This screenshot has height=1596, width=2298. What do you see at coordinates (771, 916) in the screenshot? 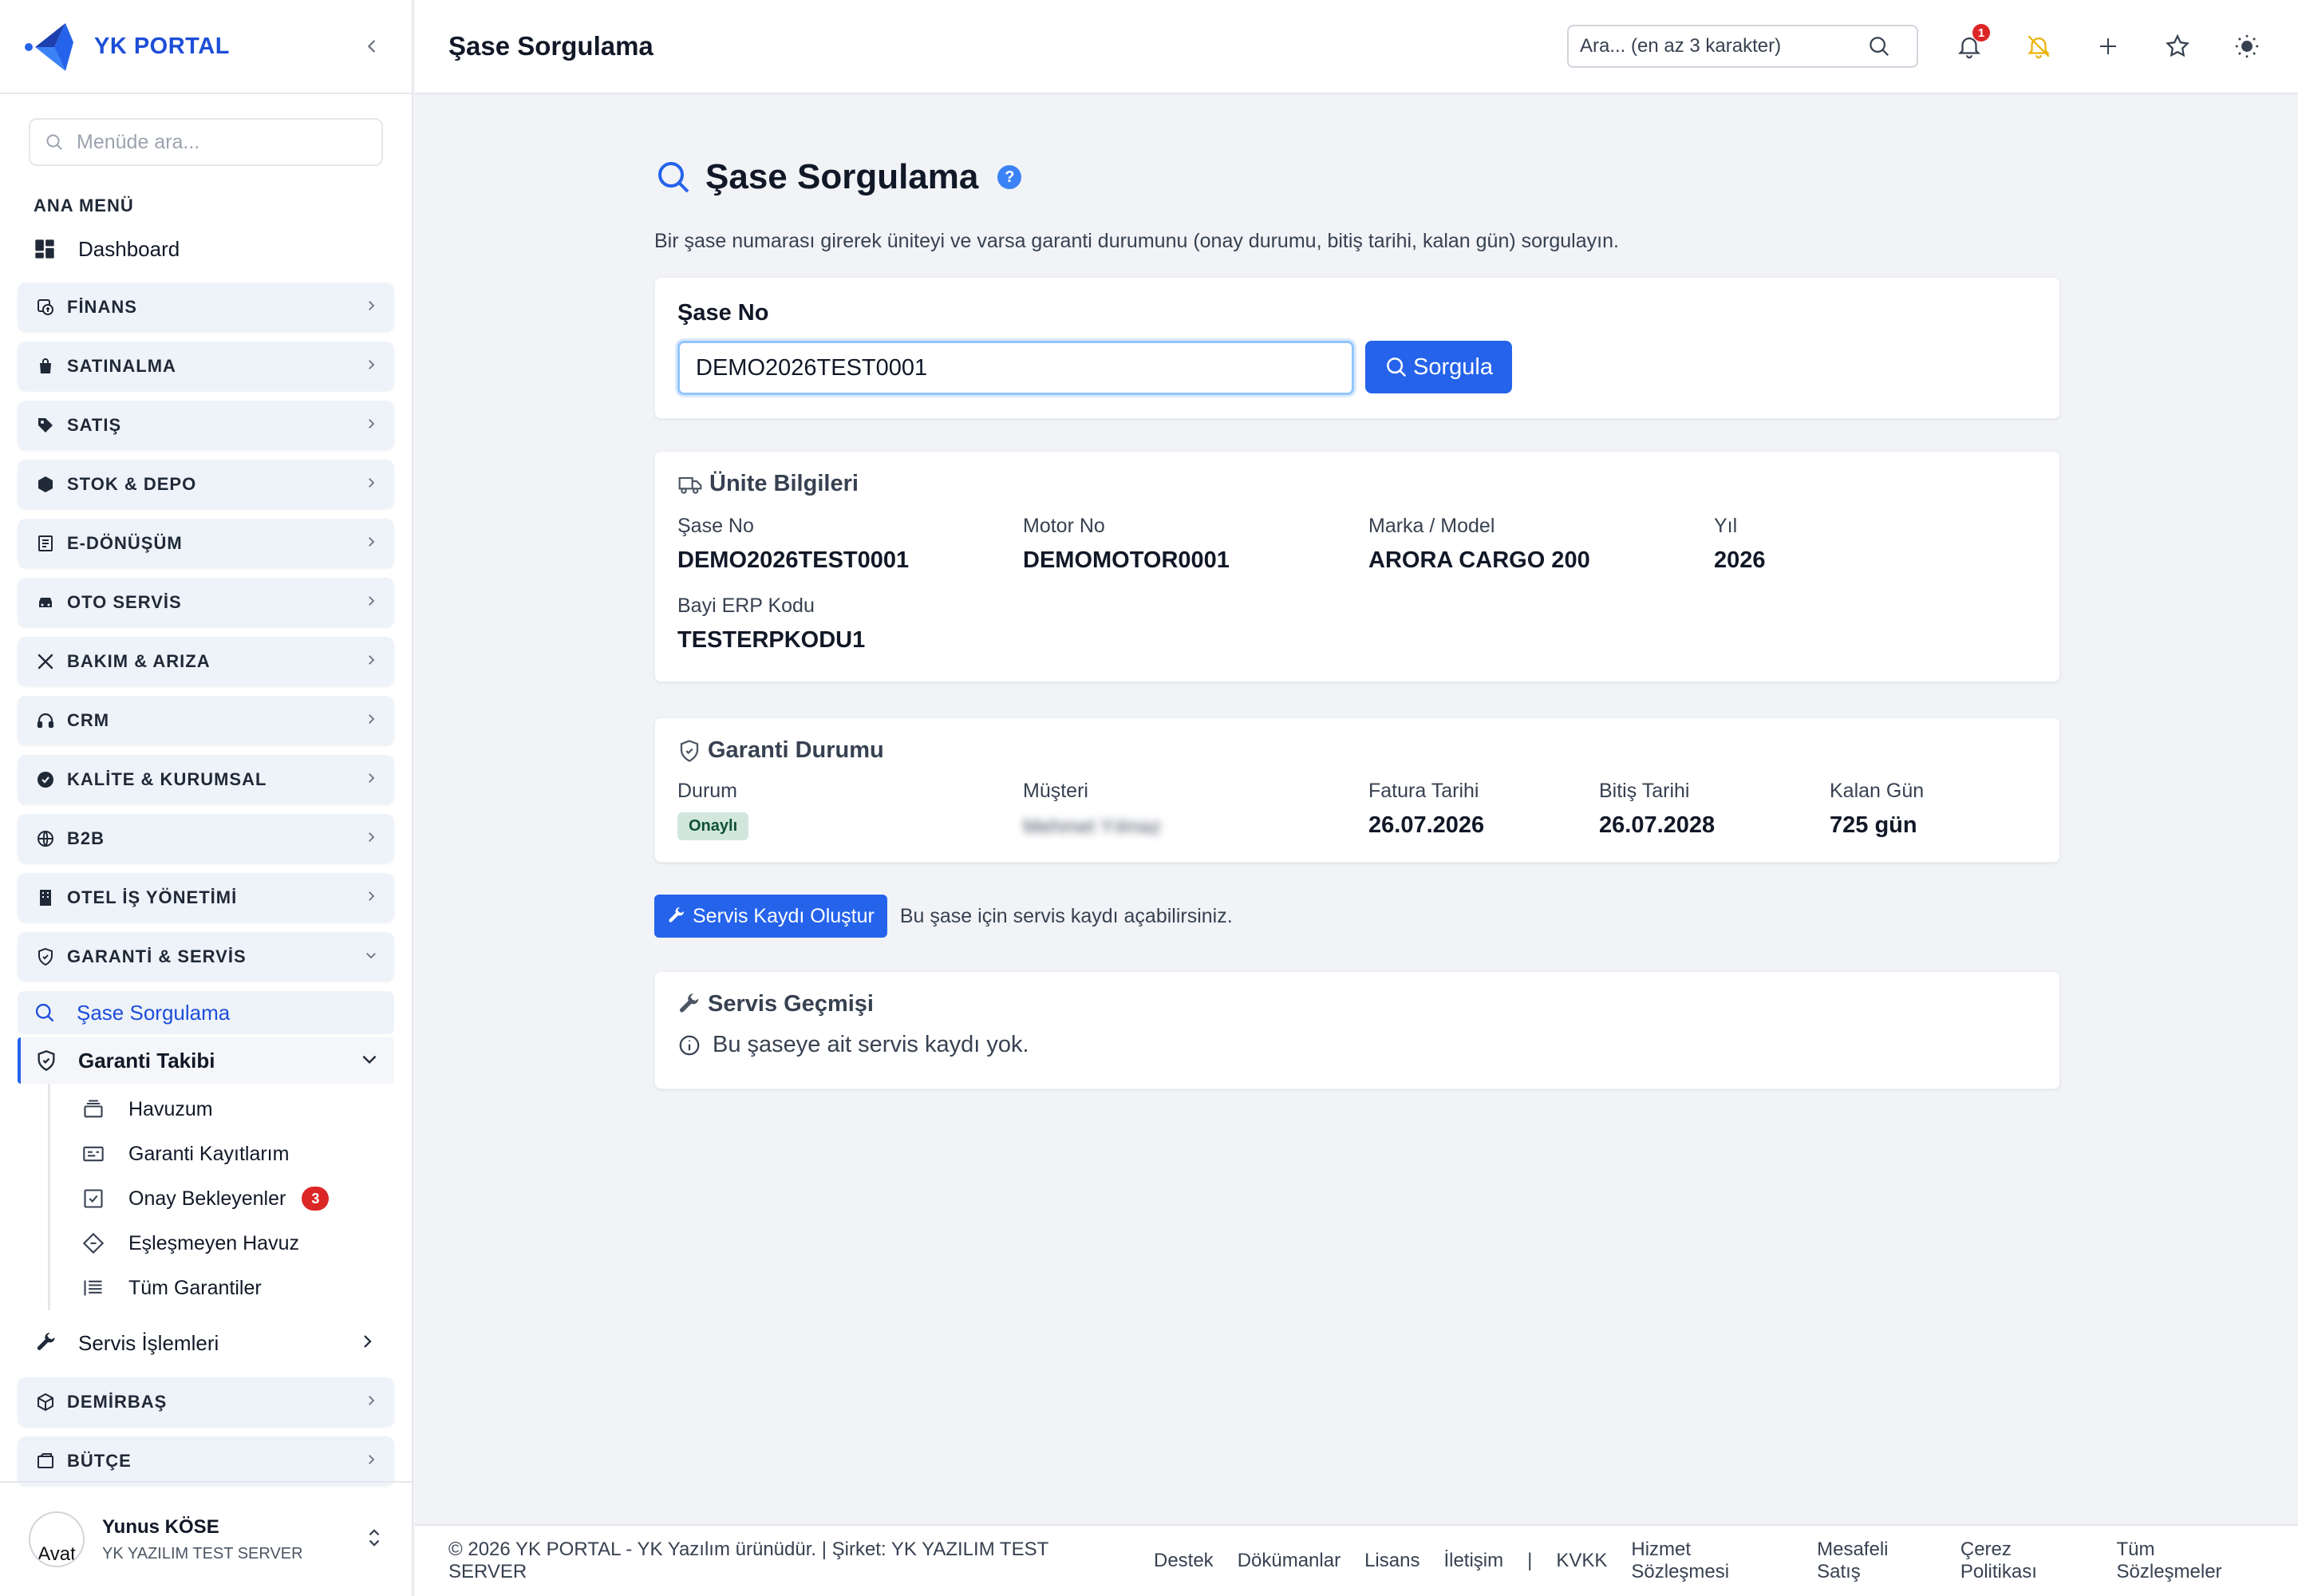
I see `create-service-record-button: Servis Kaydı Oluştur` at bounding box center [771, 916].